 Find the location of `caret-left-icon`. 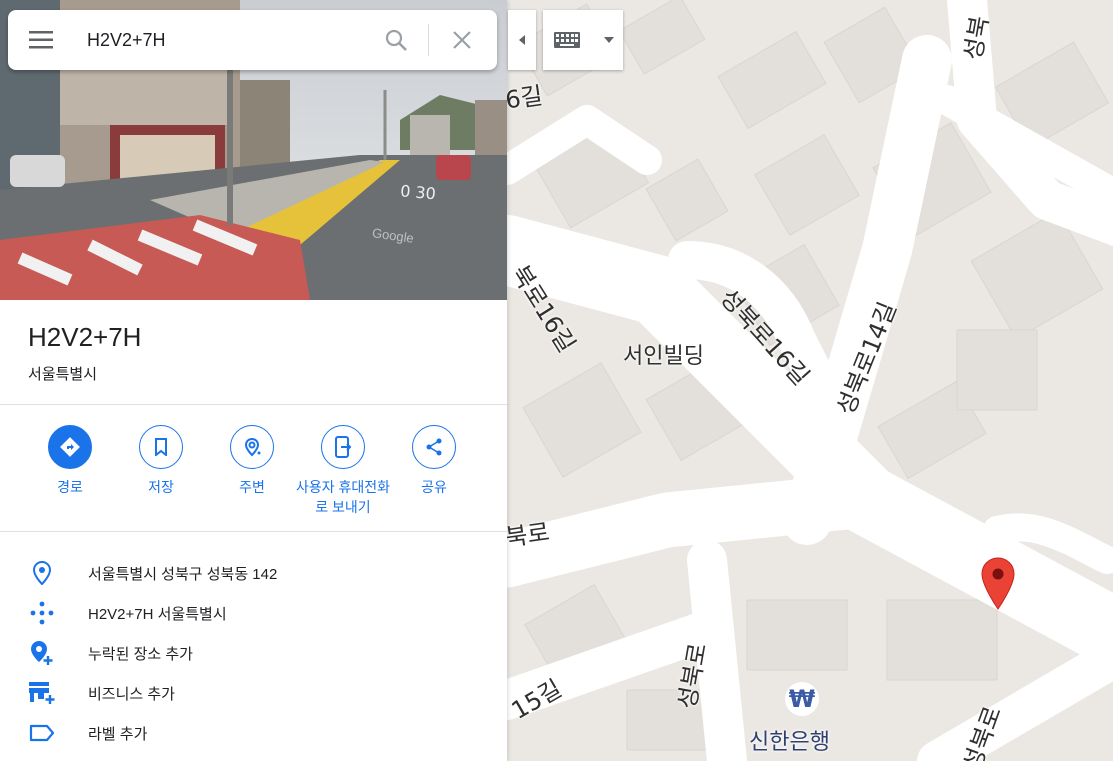

caret-left-icon is located at coordinates (522, 40).